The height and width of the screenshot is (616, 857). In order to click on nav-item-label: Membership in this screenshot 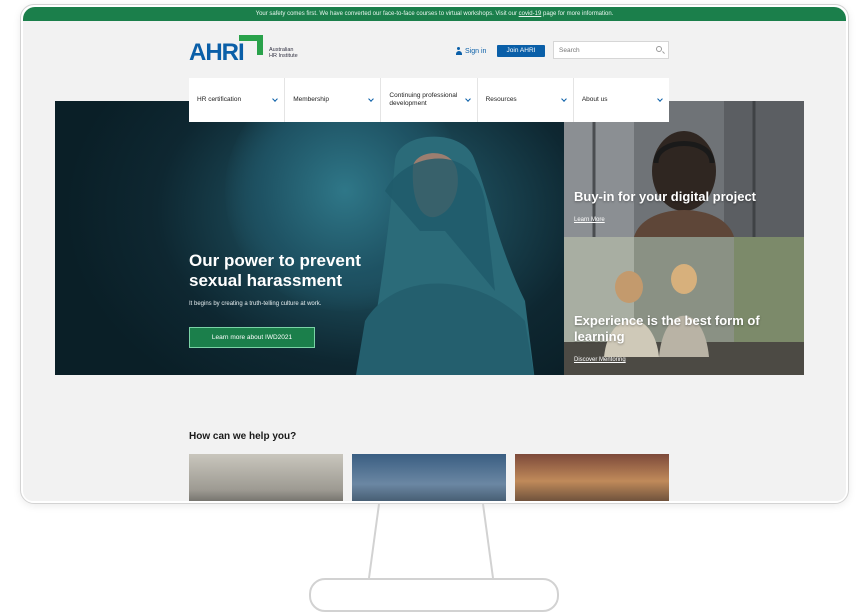, I will do `click(311, 99)`.